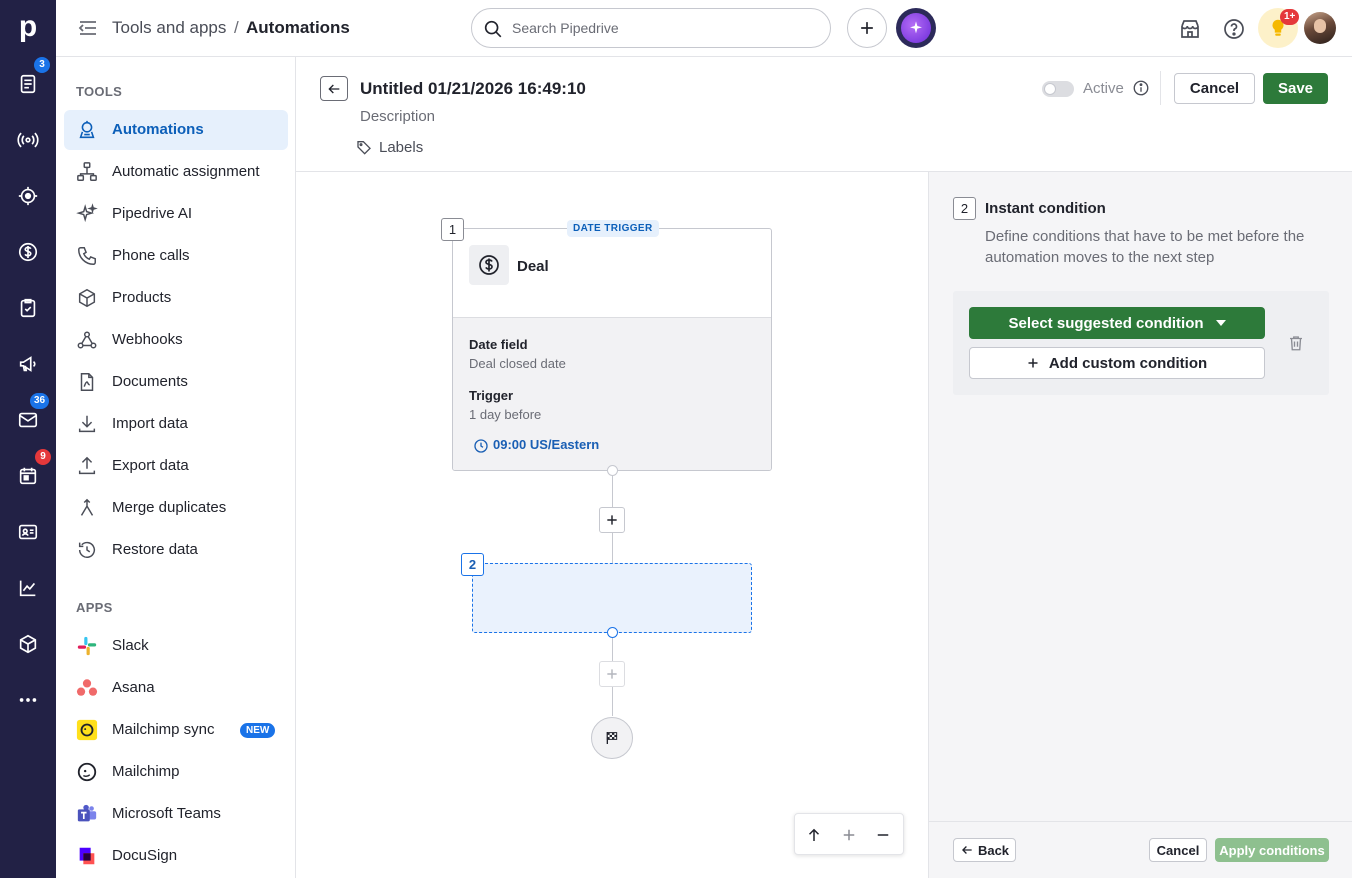  Describe the element at coordinates (163, 729) in the screenshot. I see `sidebar-item-label: Mailchimp sync` at that location.